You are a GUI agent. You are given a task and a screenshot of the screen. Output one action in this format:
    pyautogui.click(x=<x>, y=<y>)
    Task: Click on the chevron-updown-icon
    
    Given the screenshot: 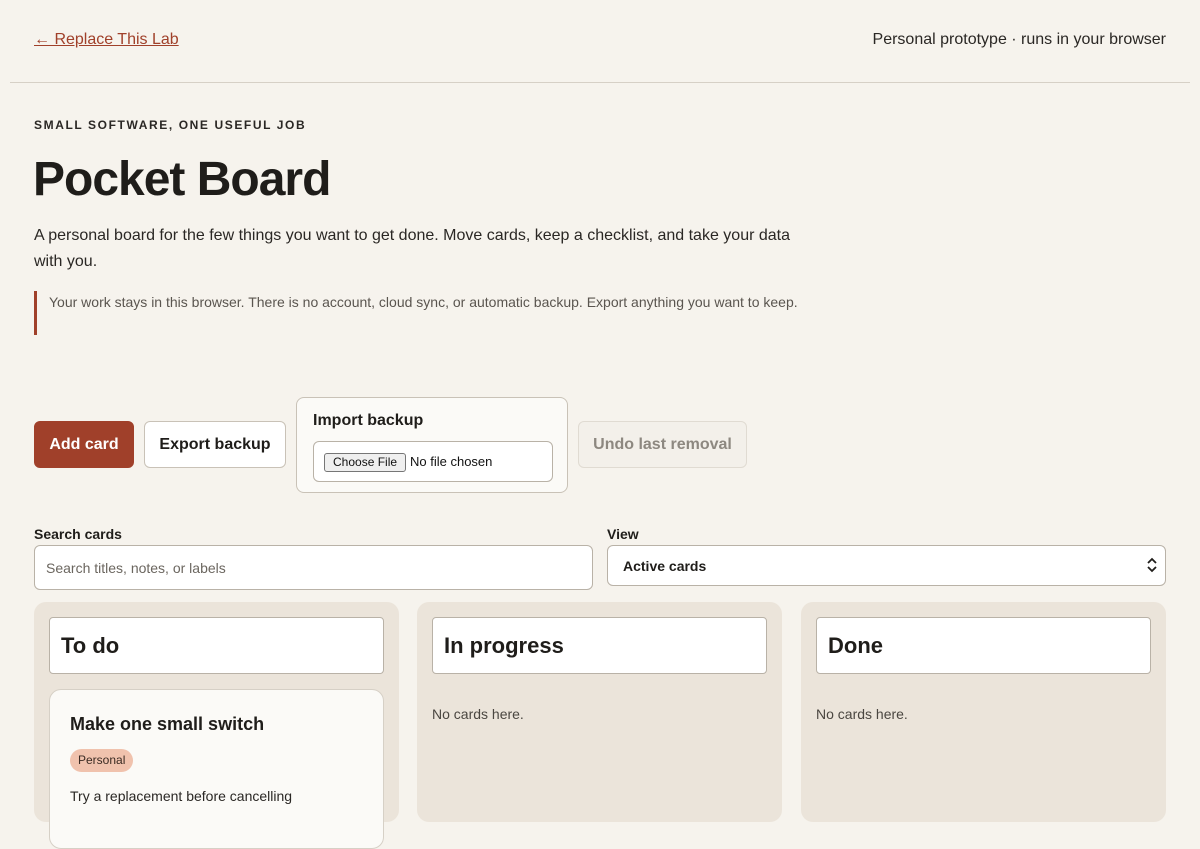 What is the action you would take?
    pyautogui.click(x=1152, y=565)
    